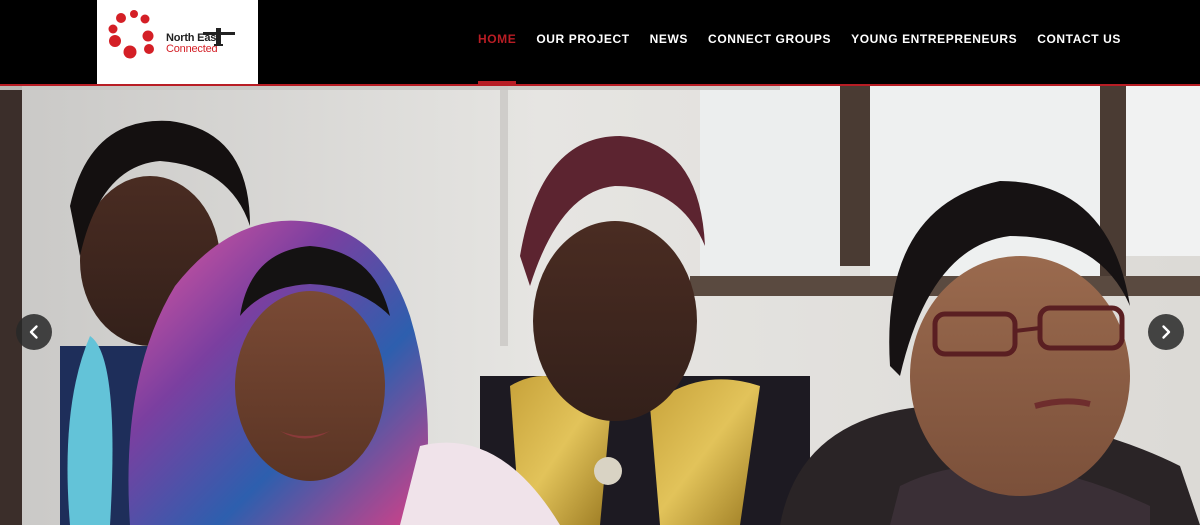  Describe the element at coordinates (131, 34) in the screenshot. I see `logo-dots-icon` at that location.